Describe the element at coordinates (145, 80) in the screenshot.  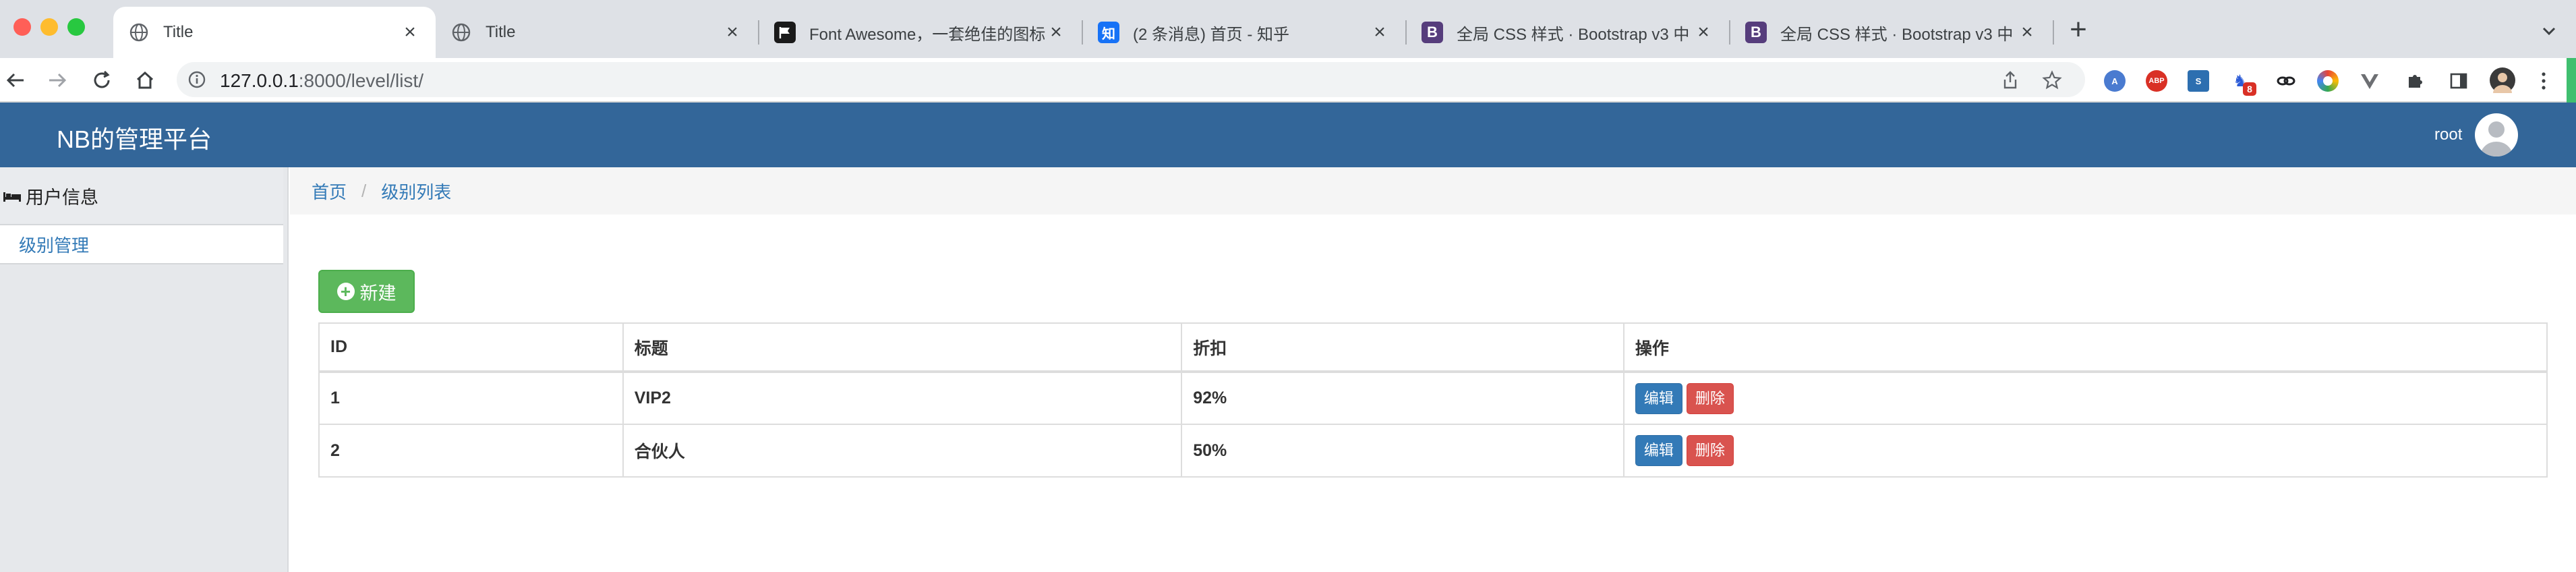
I see `home-icon` at that location.